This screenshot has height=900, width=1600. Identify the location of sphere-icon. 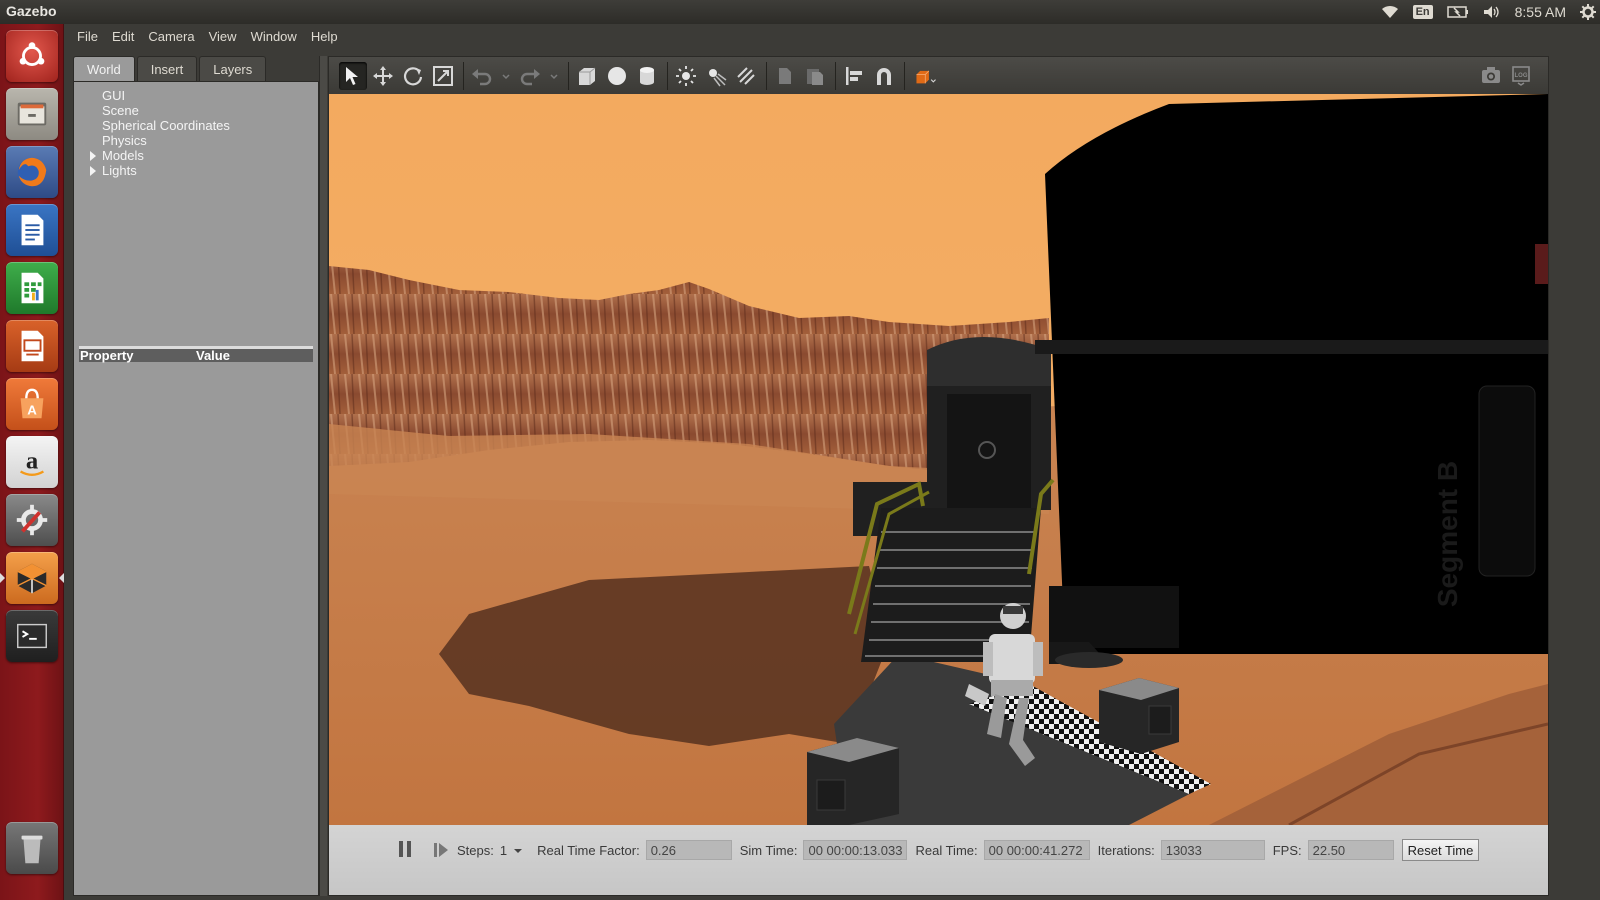
(617, 75).